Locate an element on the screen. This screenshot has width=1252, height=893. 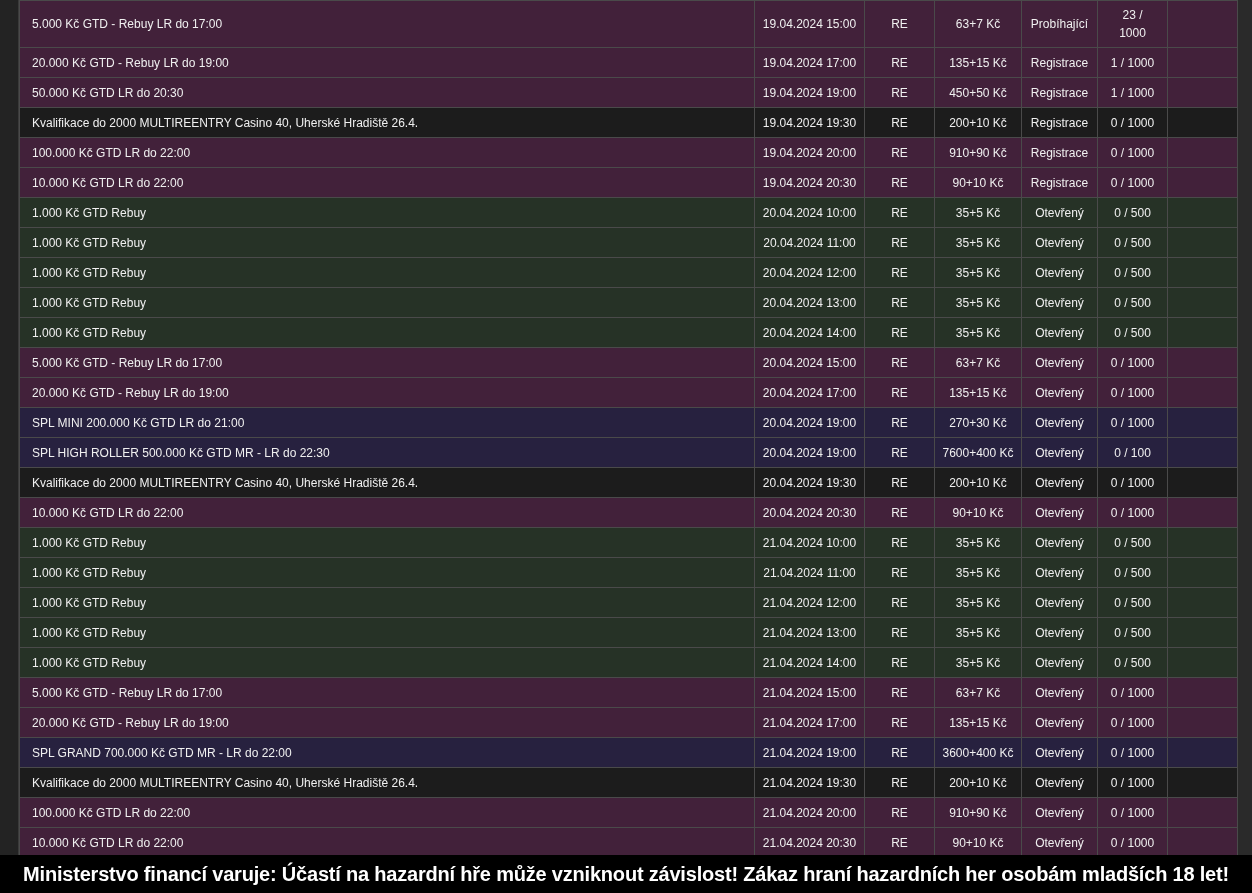
table-cell: 19.04.2024 20:00 is located at coordinates (809, 152).